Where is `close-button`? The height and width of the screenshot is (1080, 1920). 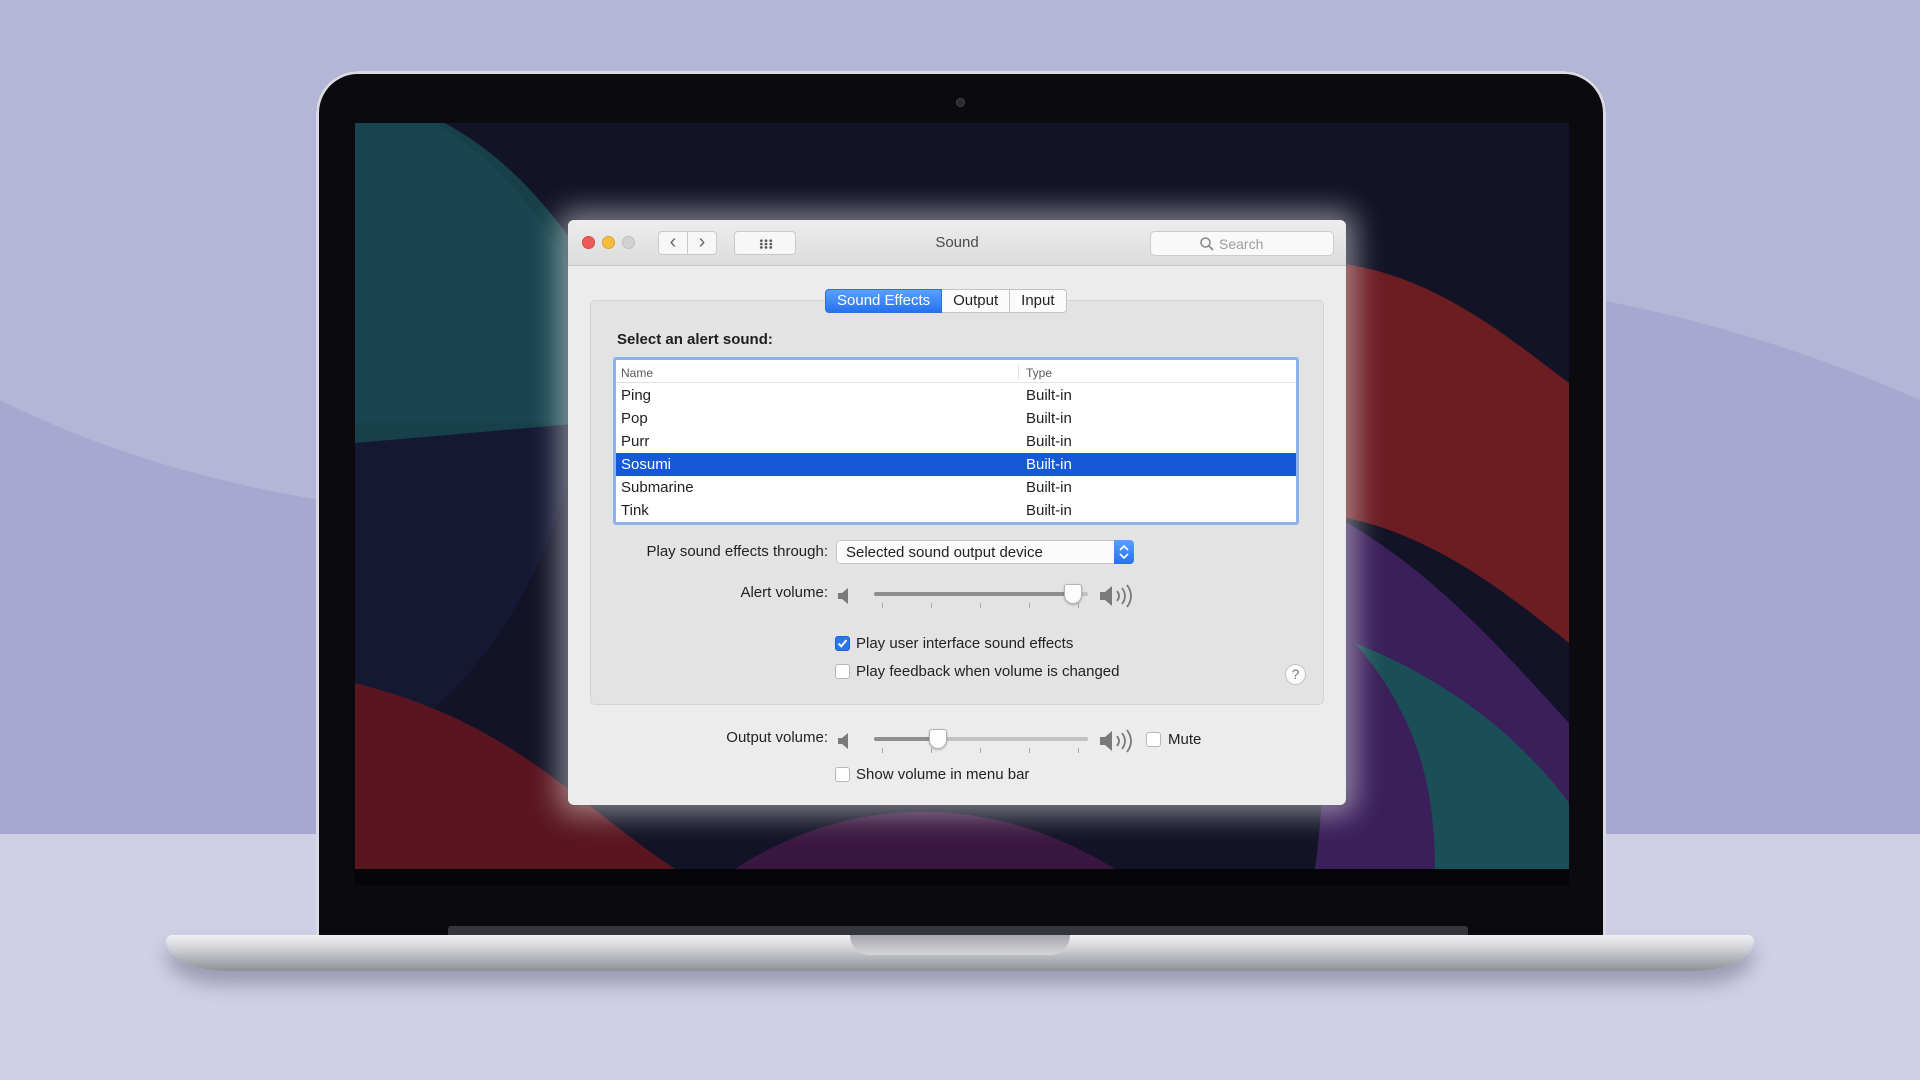 close-button is located at coordinates (588, 242).